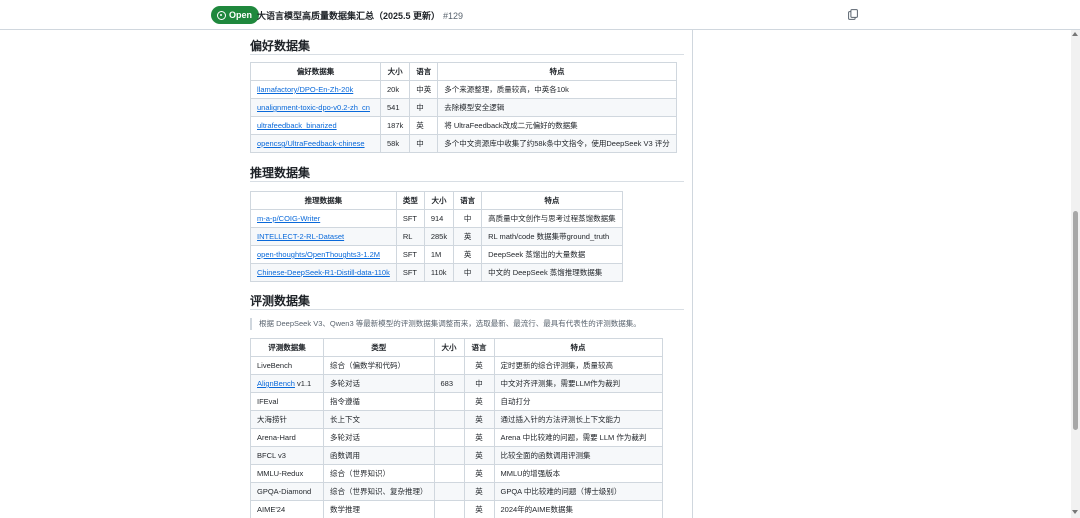 Image resolution: width=1080 pixels, height=518 pixels. Describe the element at coordinates (287, 347) in the screenshot. I see `column-header: 评测数据集` at that location.